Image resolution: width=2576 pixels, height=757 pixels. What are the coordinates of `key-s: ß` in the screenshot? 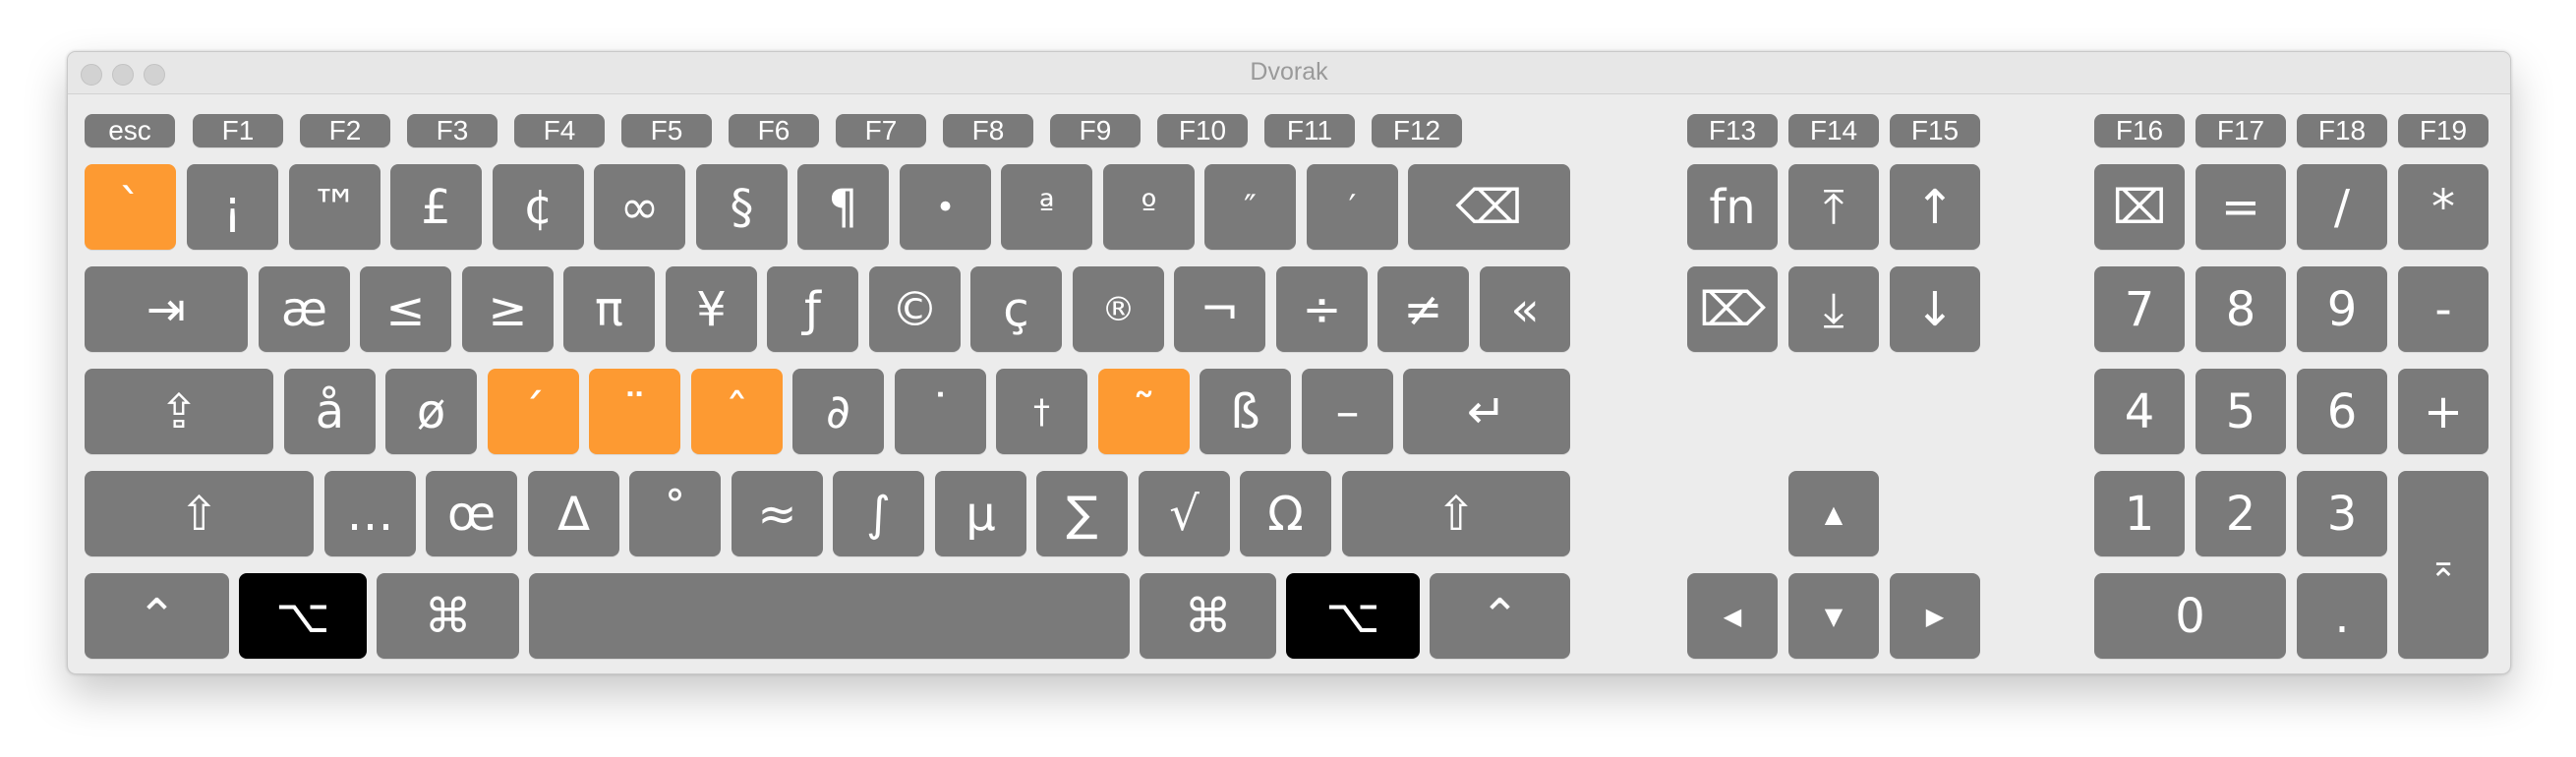 It's located at (1245, 411).